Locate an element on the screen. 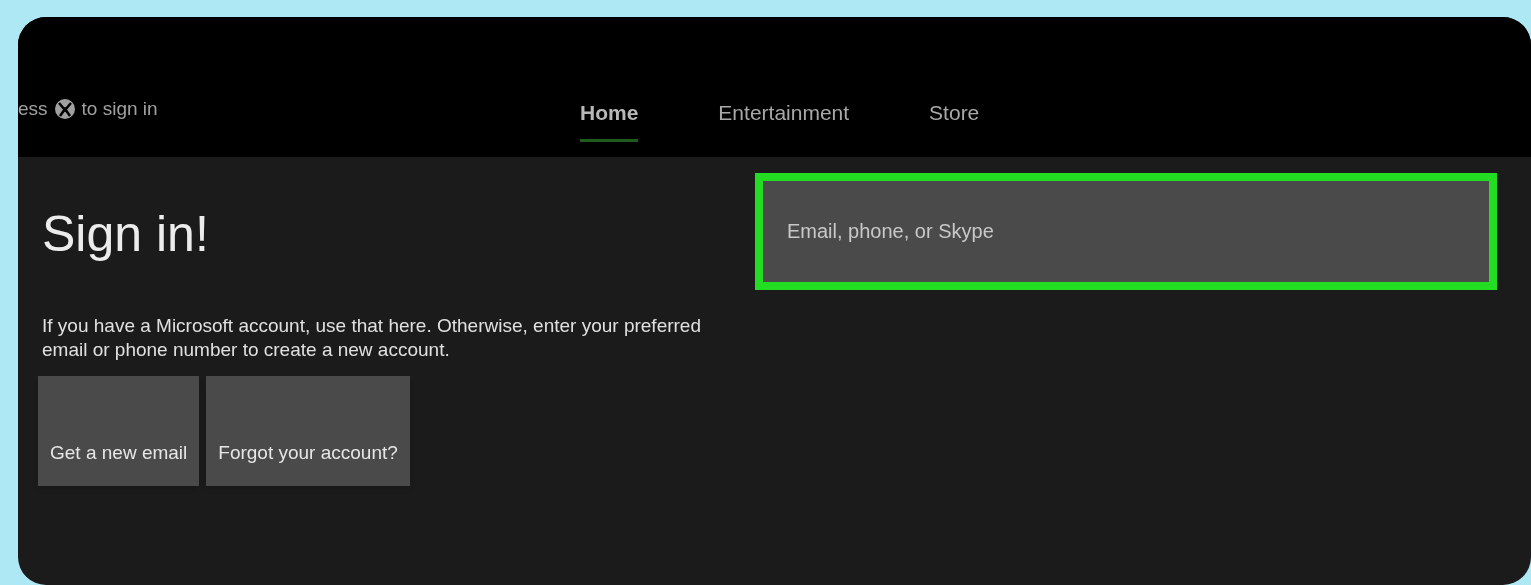 This screenshot has height=585, width=1531. sign-in-prompt: to sign in is located at coordinates (119, 108).